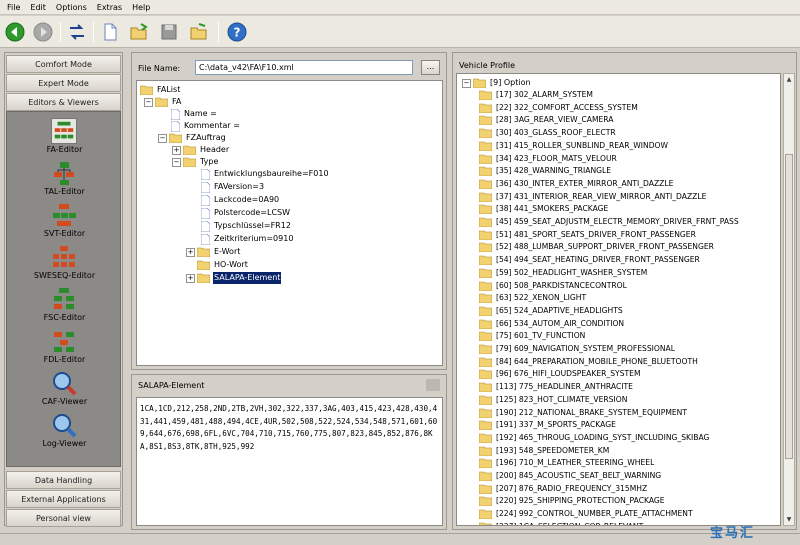 The image size is (800, 545). I want to click on tree-node-kommentar: Kommentar =, so click(206, 126).